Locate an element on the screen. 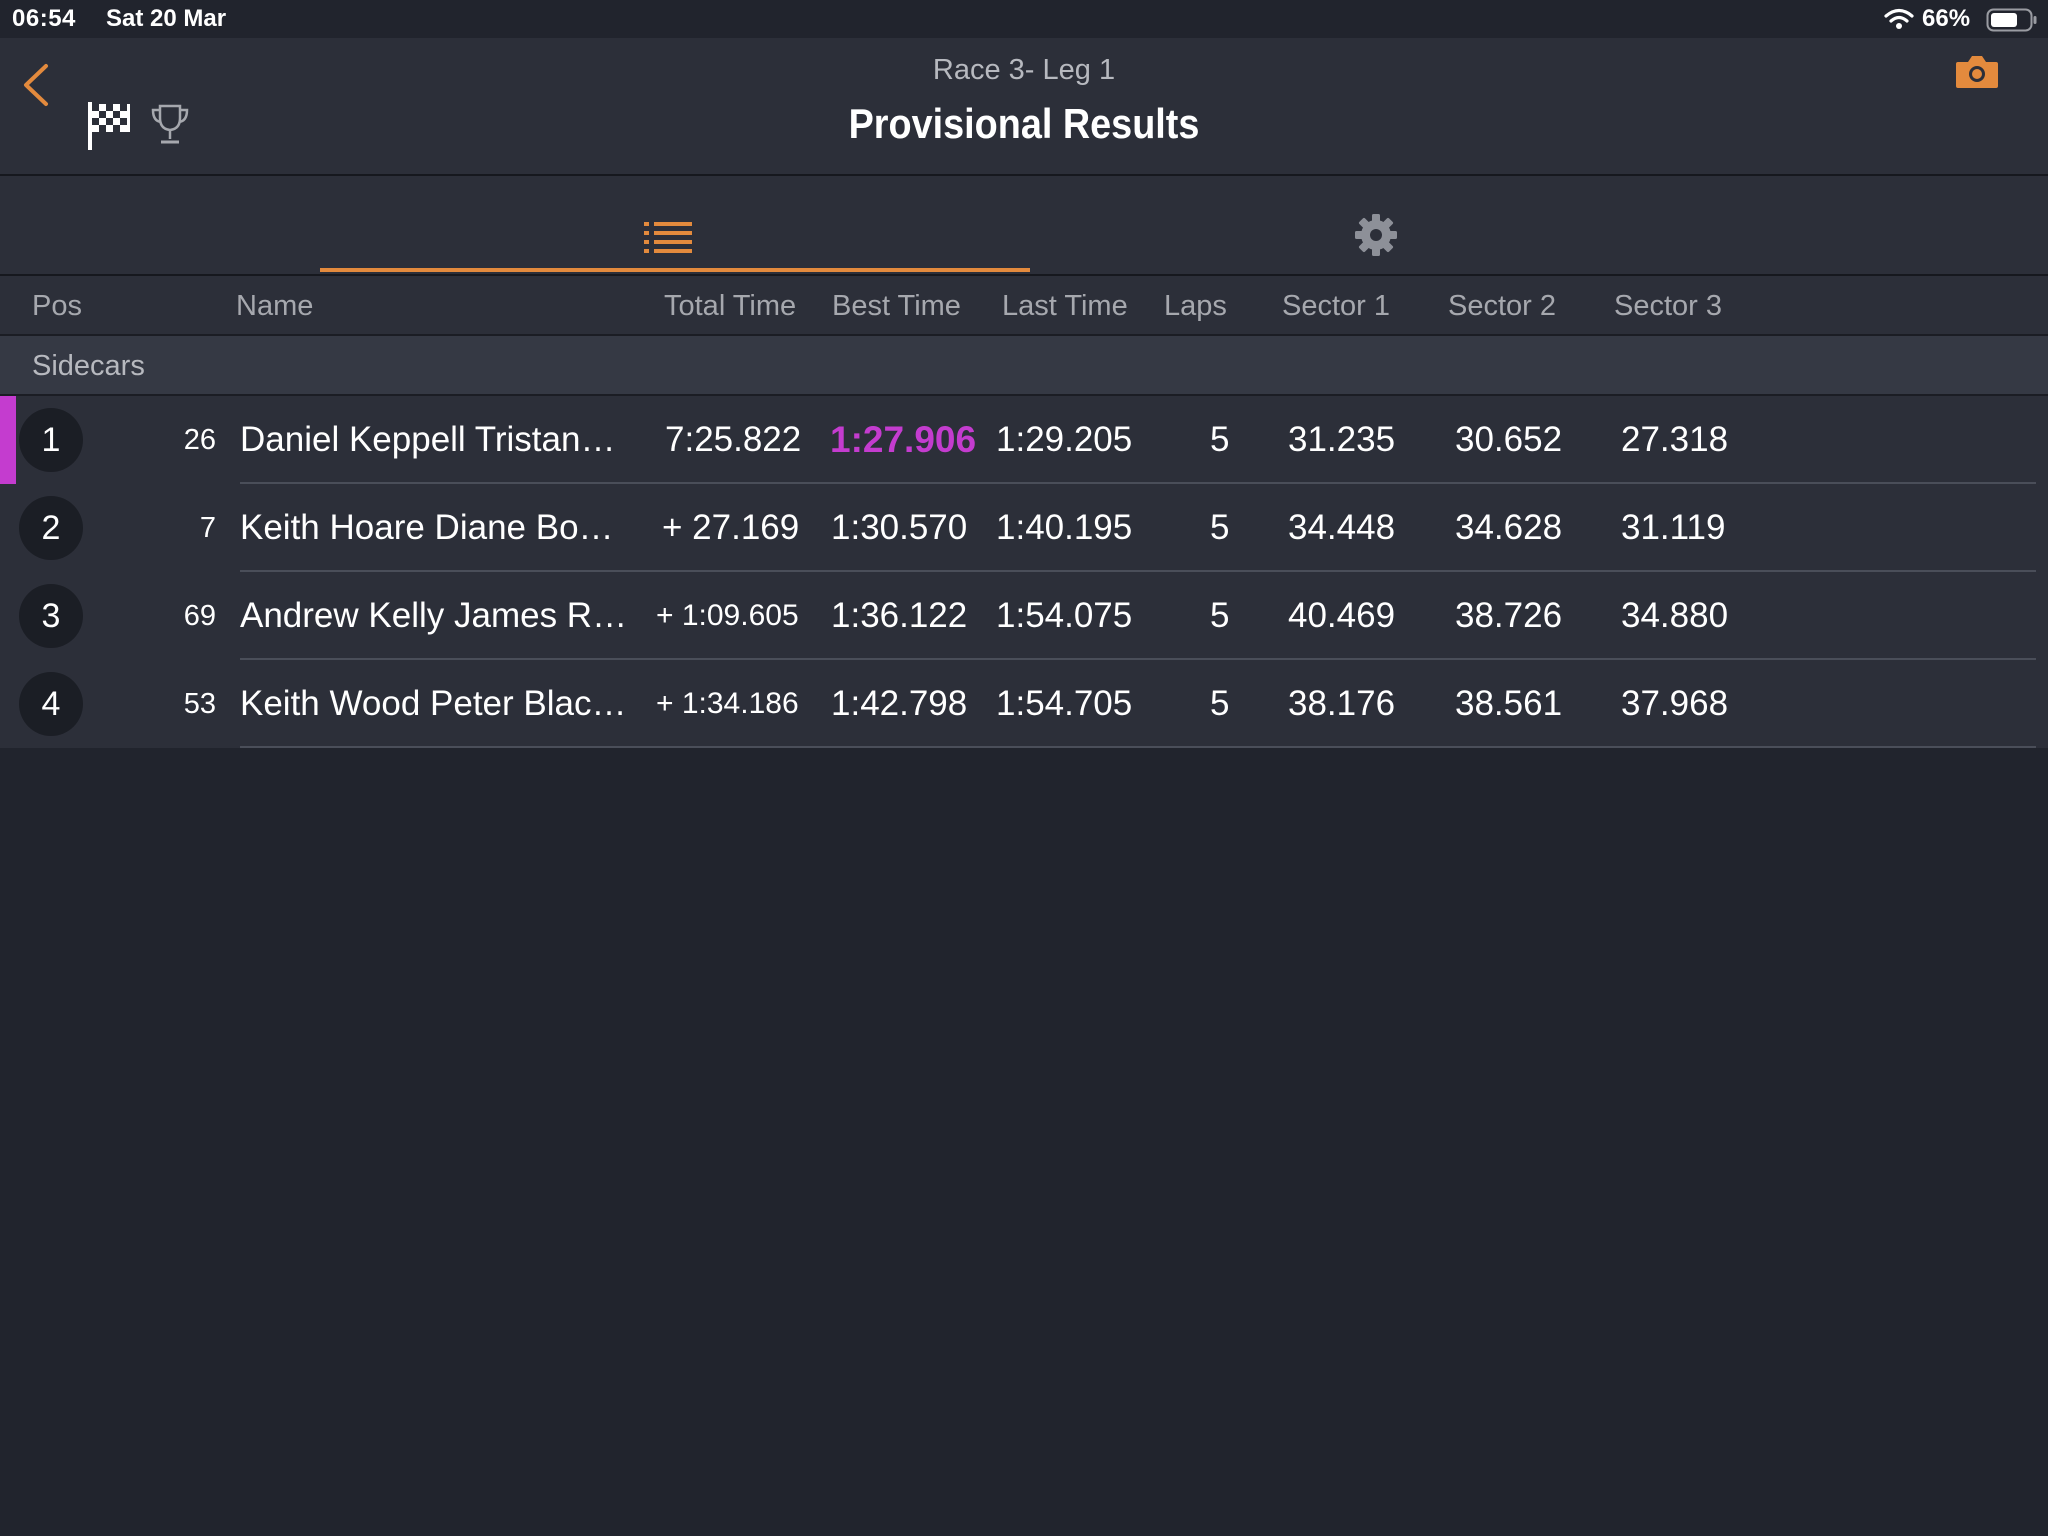  sector-3: 37.968 is located at coordinates (1675, 703).